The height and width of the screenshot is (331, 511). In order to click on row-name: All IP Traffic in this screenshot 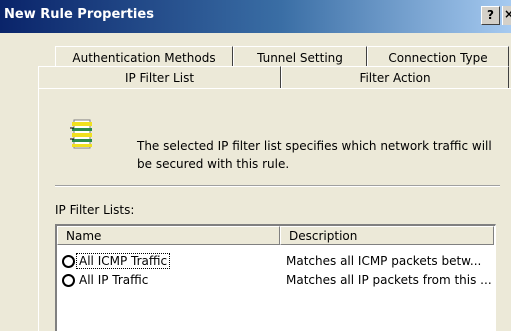, I will do `click(114, 280)`.